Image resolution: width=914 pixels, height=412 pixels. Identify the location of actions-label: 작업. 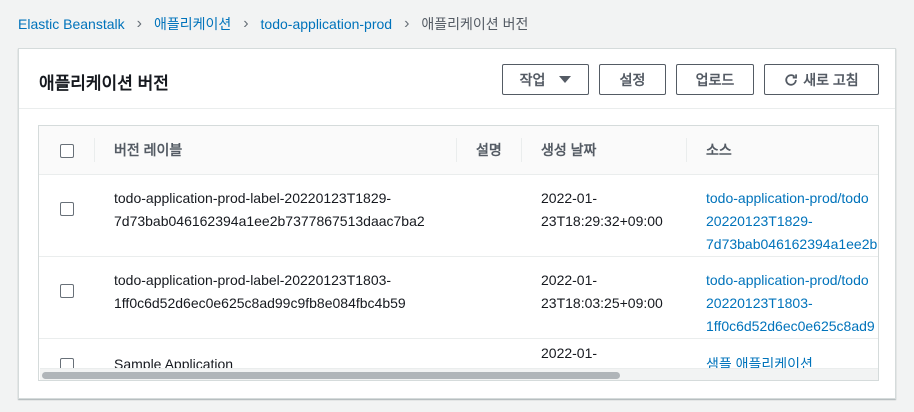
(532, 79).